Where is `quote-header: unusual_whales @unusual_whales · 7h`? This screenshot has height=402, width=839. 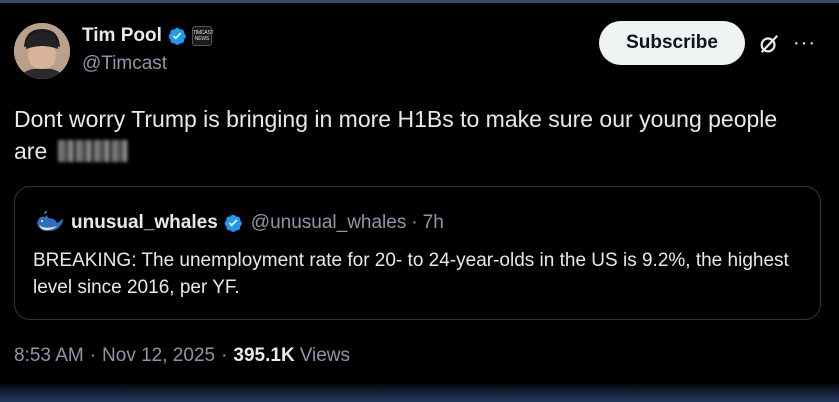 quote-header: unusual_whales @unusual_whales · 7h is located at coordinates (239, 223).